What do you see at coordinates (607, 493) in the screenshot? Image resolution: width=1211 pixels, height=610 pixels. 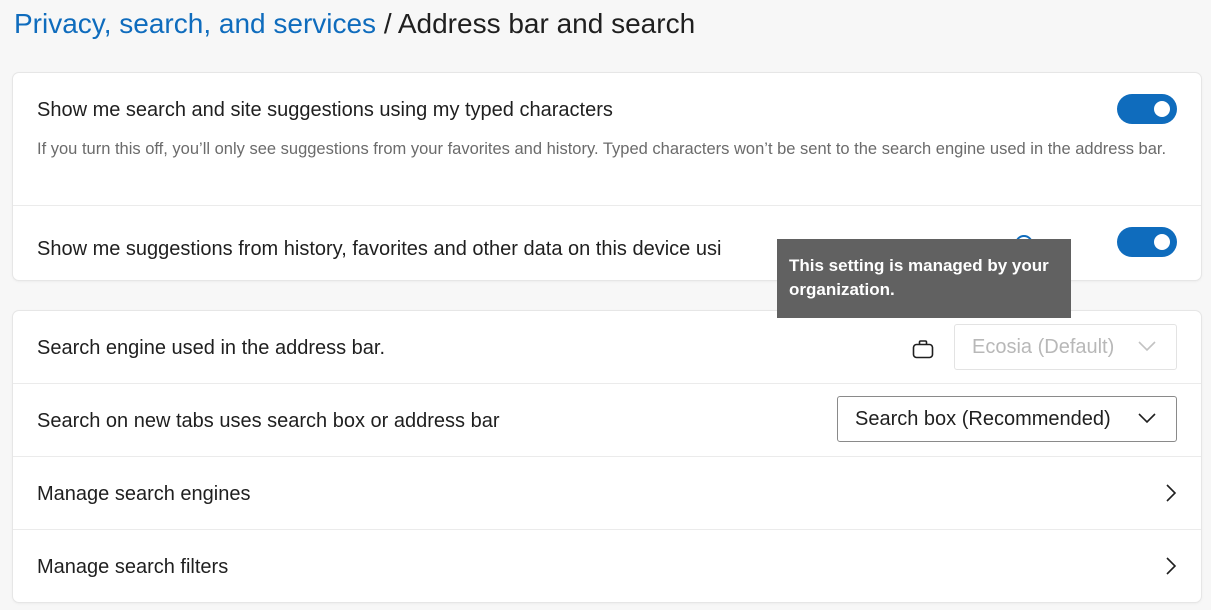 I see `manage-search-engines-row: Manage search engines` at bounding box center [607, 493].